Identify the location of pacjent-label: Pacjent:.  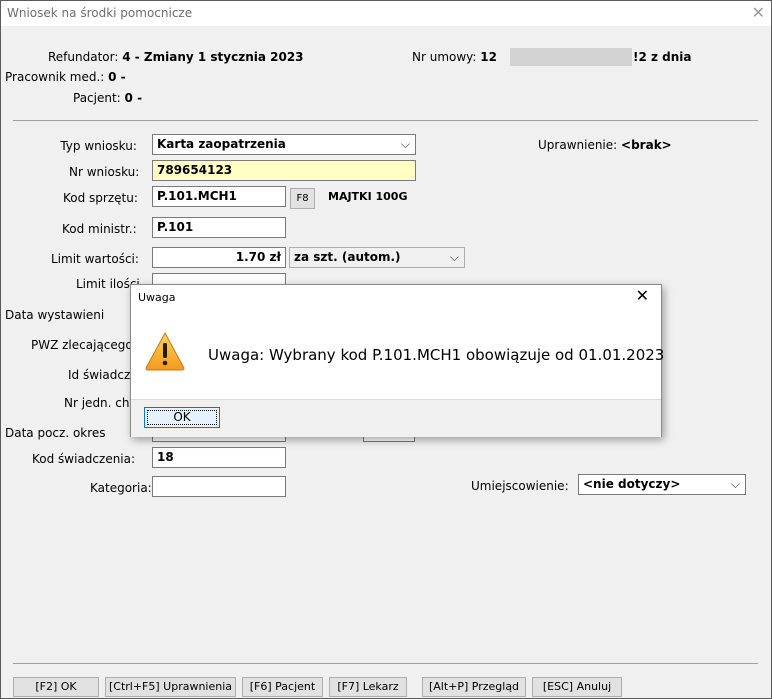
(97, 98).